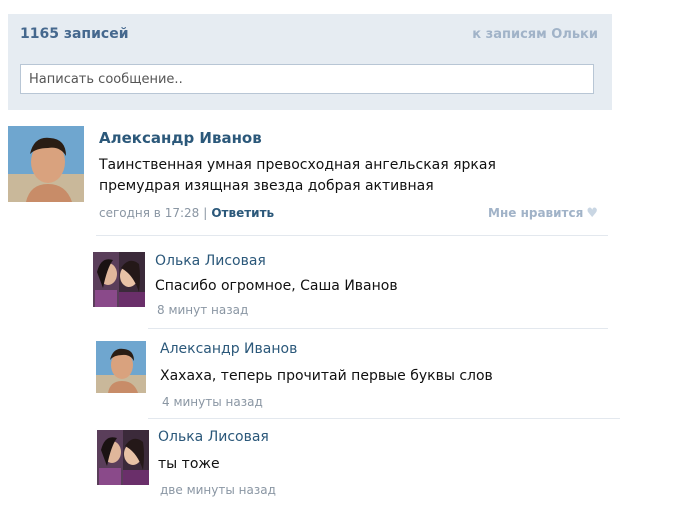  I want to click on to-posts-link: к записям Ольки, so click(535, 34).